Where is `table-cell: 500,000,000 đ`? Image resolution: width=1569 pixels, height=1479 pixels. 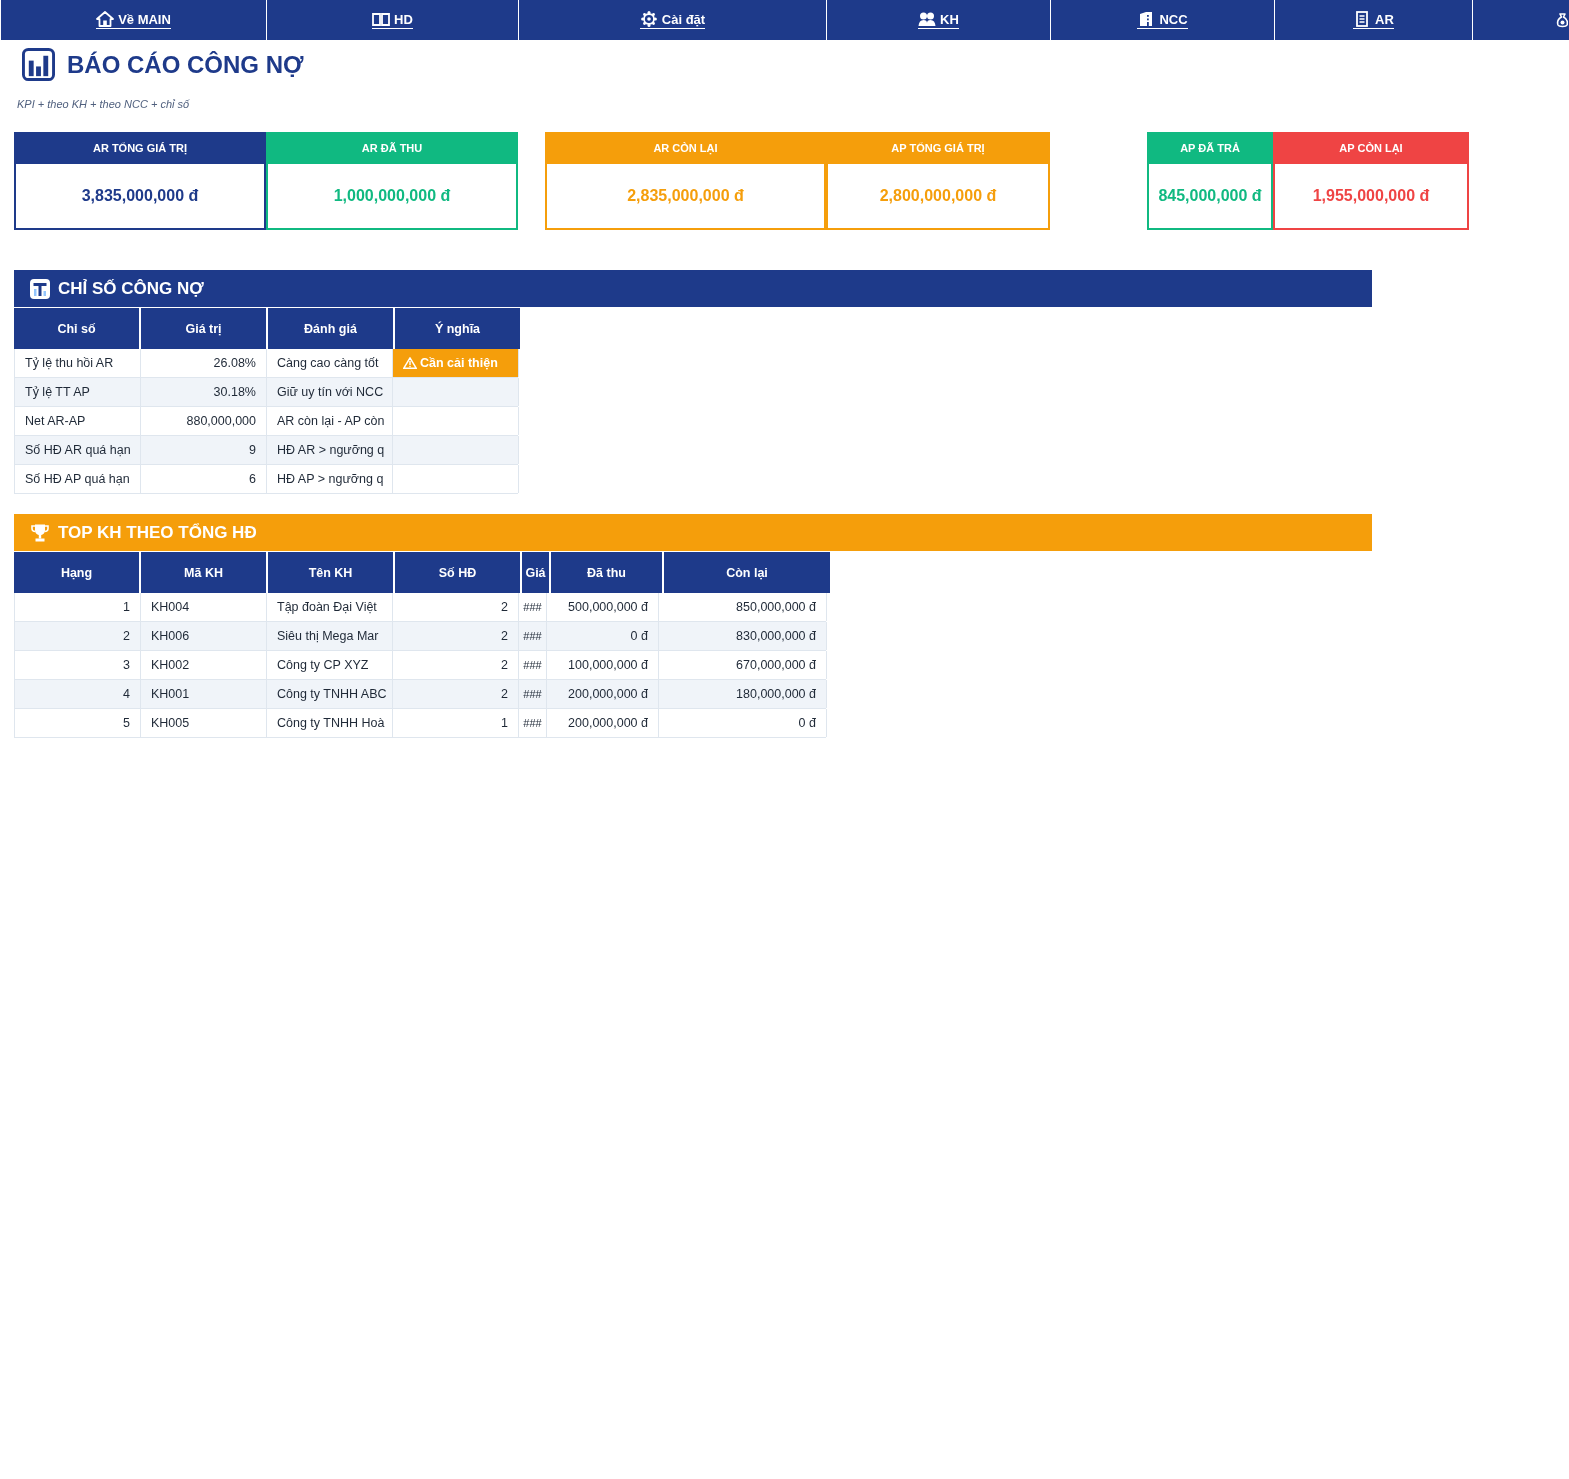 table-cell: 500,000,000 đ is located at coordinates (603, 607).